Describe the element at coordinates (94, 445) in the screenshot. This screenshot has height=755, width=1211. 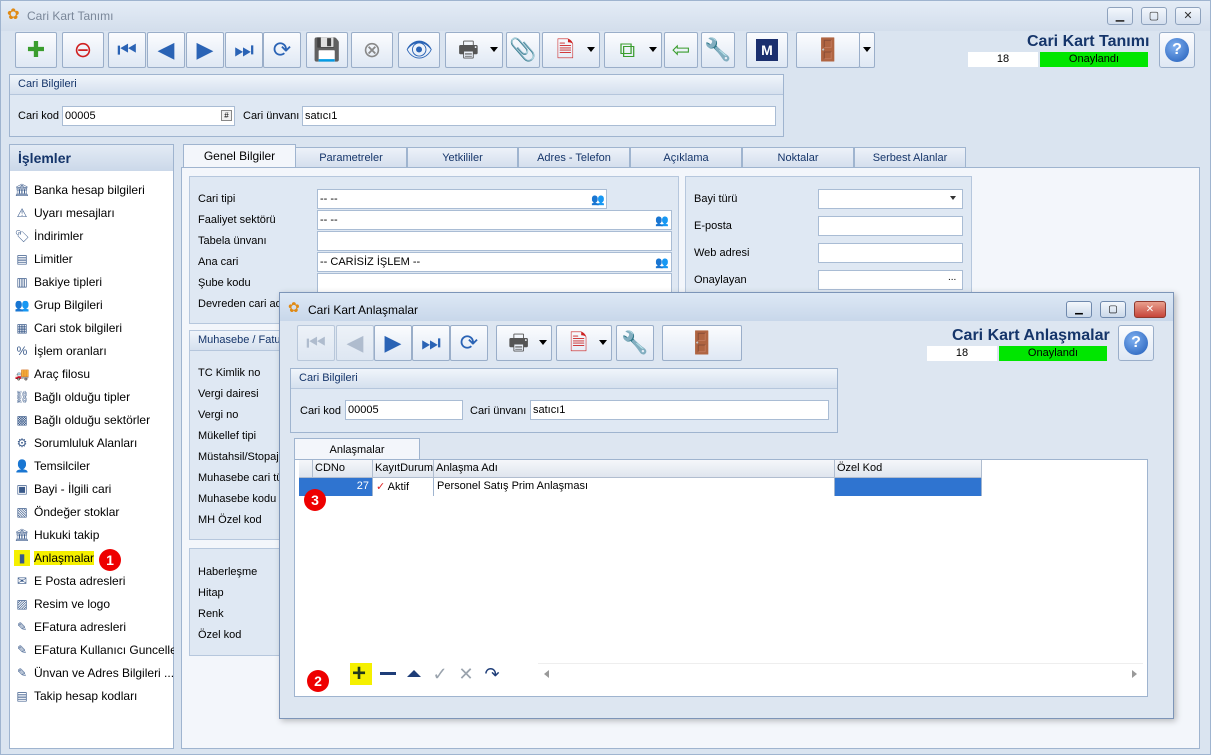
I see `sidebar-item: ⚙ Sorumluluk Alanları` at that location.